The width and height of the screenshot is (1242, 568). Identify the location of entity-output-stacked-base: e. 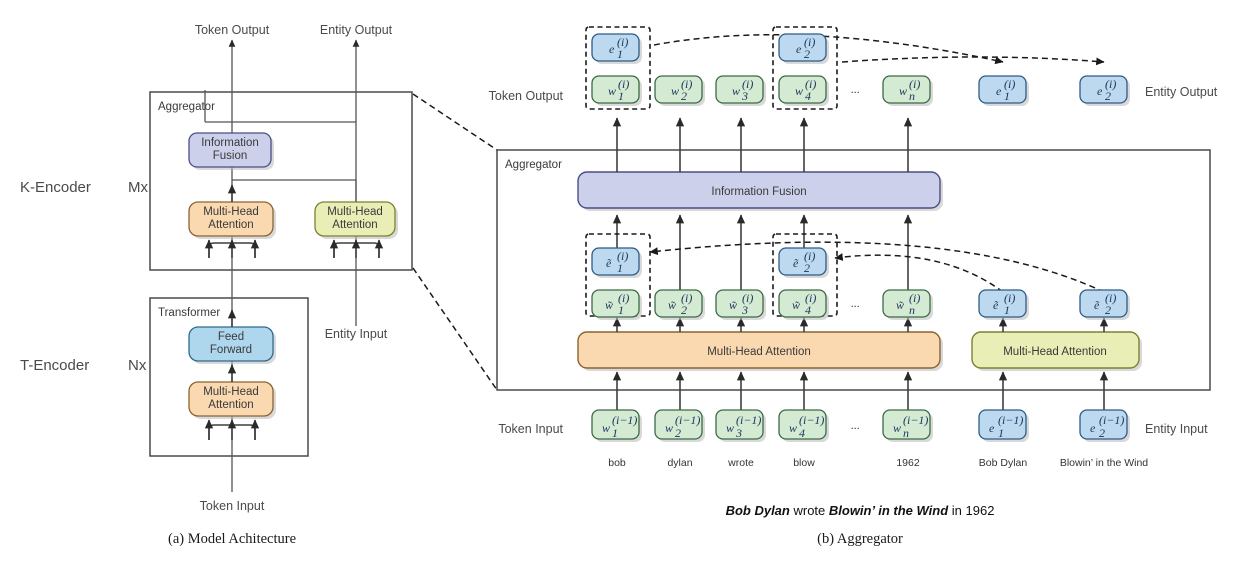
(799, 49).